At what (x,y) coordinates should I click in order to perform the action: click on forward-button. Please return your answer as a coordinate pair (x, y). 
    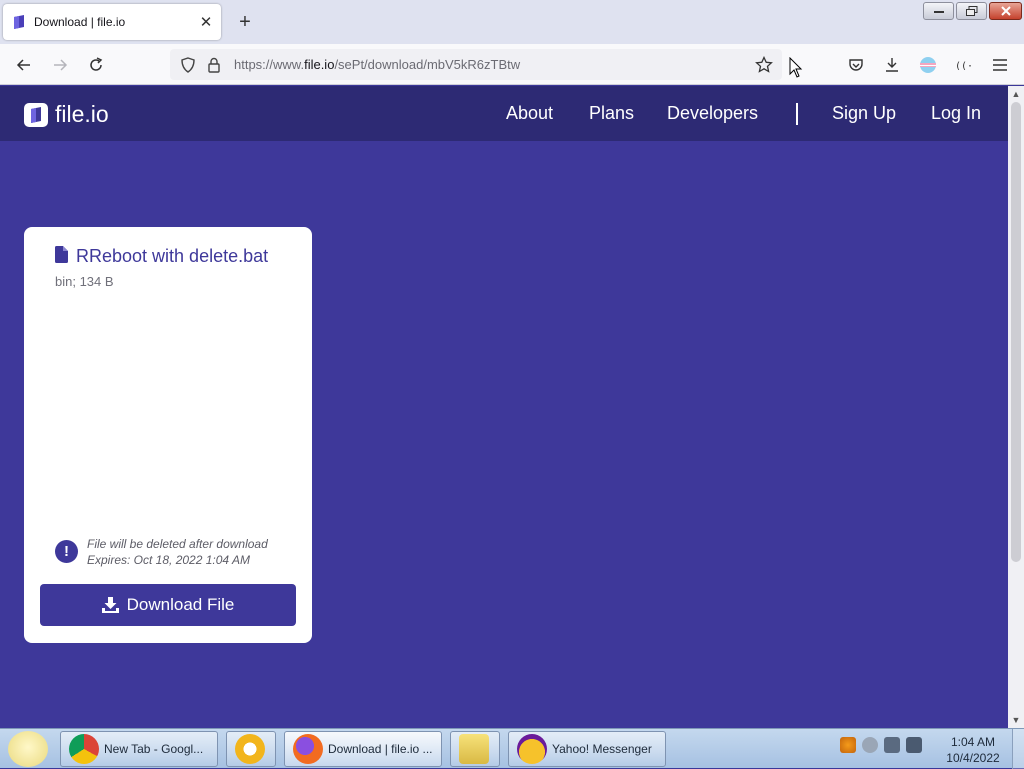
    Looking at the image, I should click on (60, 65).